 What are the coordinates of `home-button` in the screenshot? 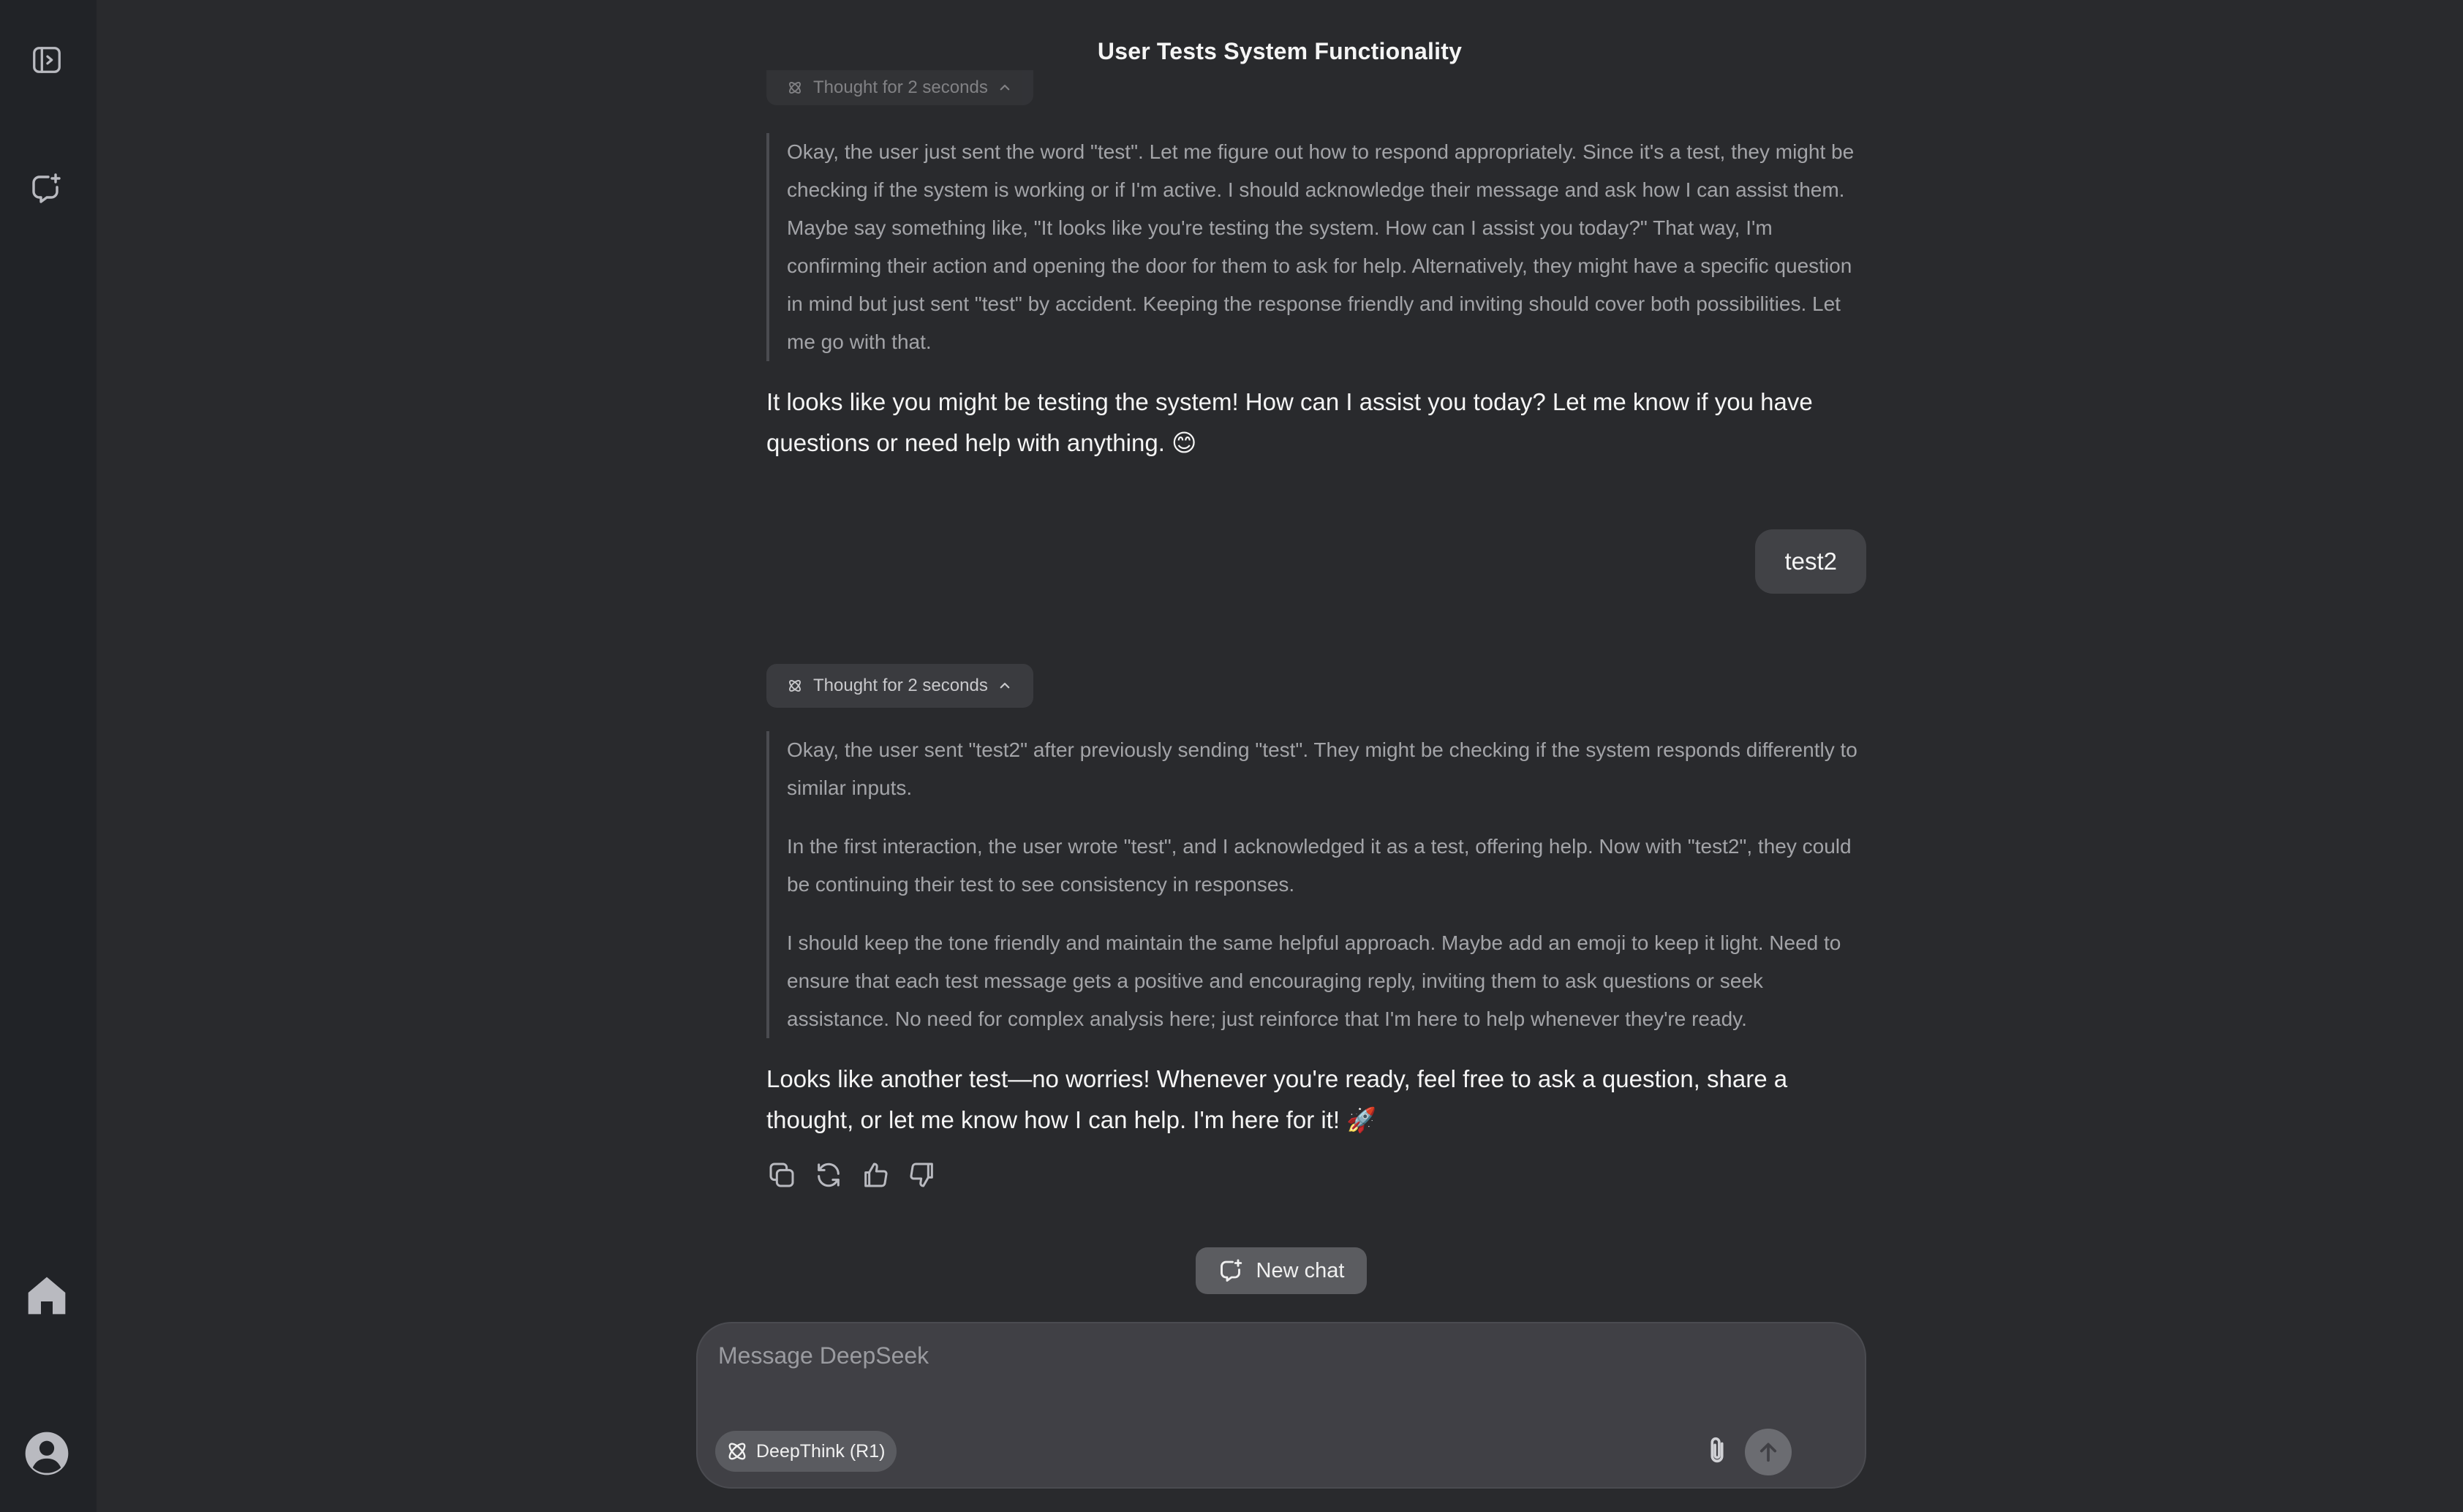 It's located at (47, 1295).